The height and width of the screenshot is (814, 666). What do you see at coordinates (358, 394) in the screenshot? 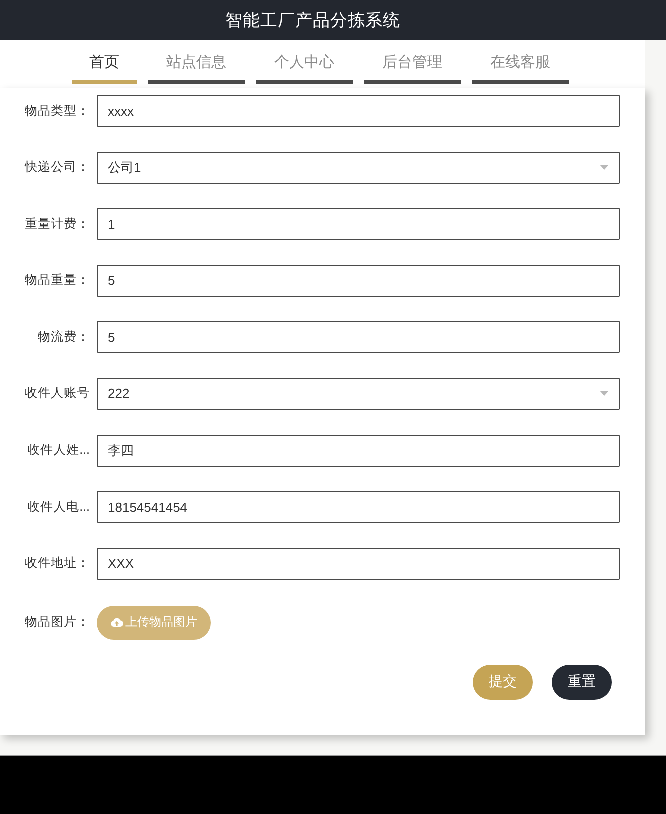
I see `select-field: 222` at bounding box center [358, 394].